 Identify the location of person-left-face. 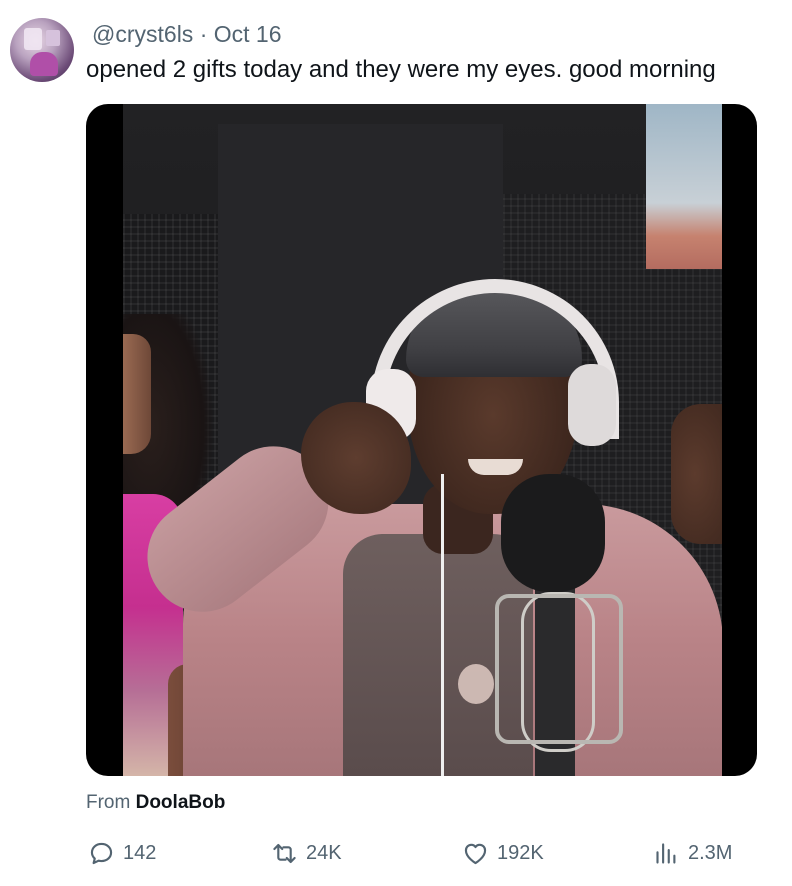
(137, 394).